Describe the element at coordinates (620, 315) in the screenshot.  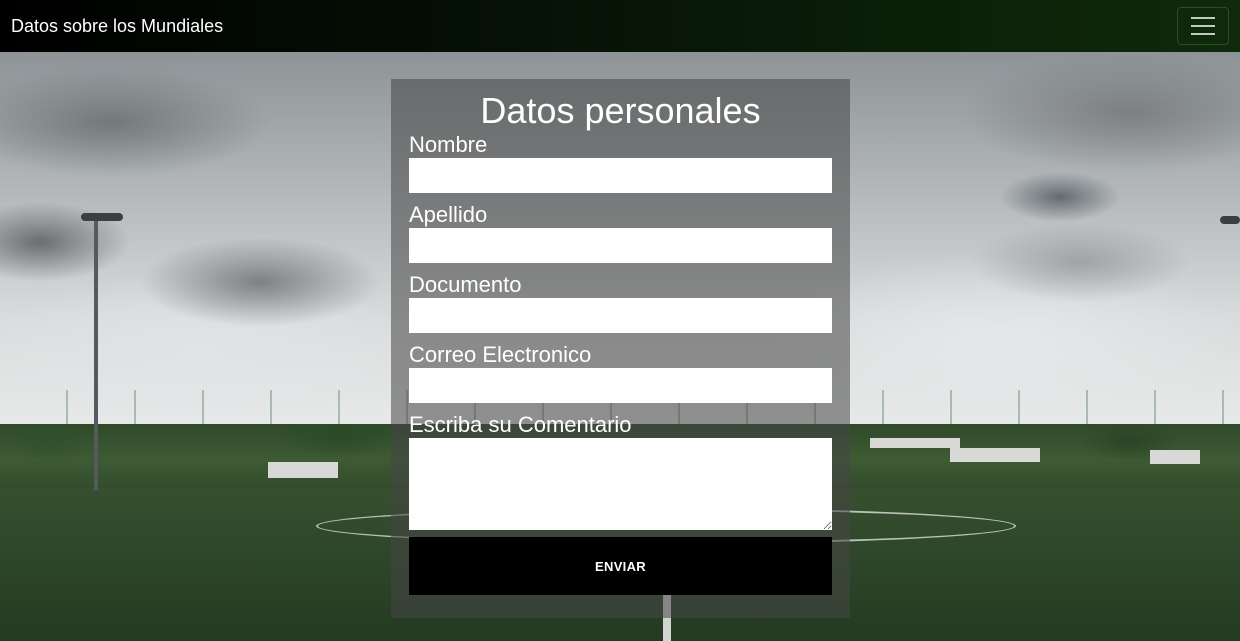
I see `documento-input` at that location.